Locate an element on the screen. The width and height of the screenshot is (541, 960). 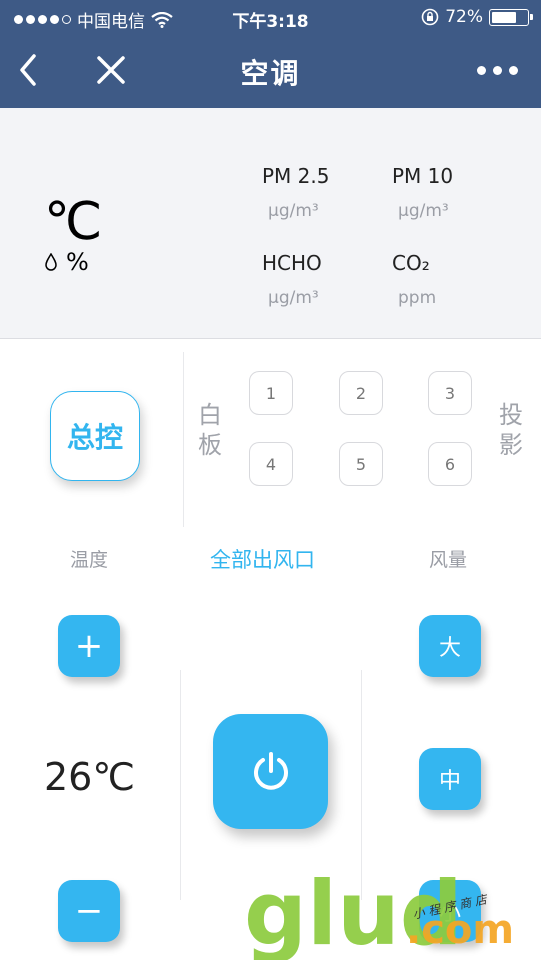
power-icon is located at coordinates (270, 770).